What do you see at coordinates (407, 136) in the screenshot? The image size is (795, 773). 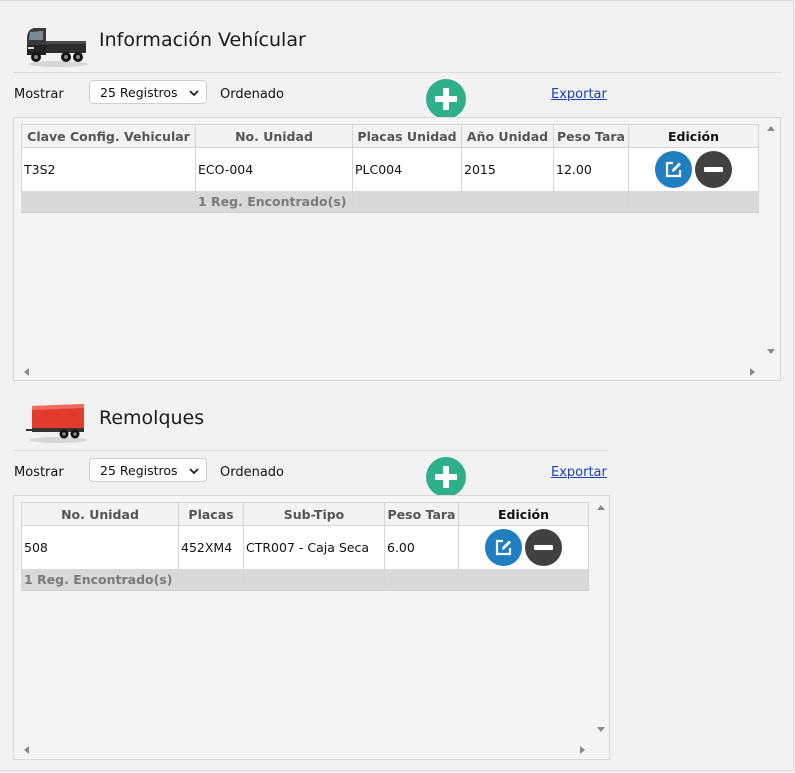 I see `col-header-placas: Placas Unidad` at bounding box center [407, 136].